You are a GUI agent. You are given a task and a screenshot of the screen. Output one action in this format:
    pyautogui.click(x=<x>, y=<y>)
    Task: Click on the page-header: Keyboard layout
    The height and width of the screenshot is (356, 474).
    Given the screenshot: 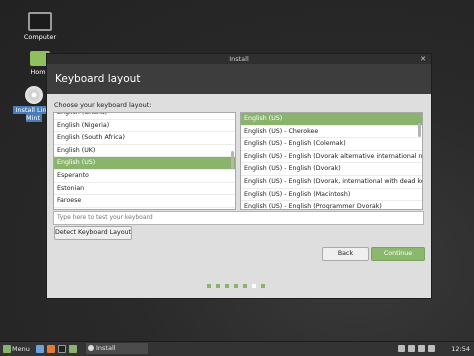 What is the action you would take?
    pyautogui.click(x=239, y=79)
    